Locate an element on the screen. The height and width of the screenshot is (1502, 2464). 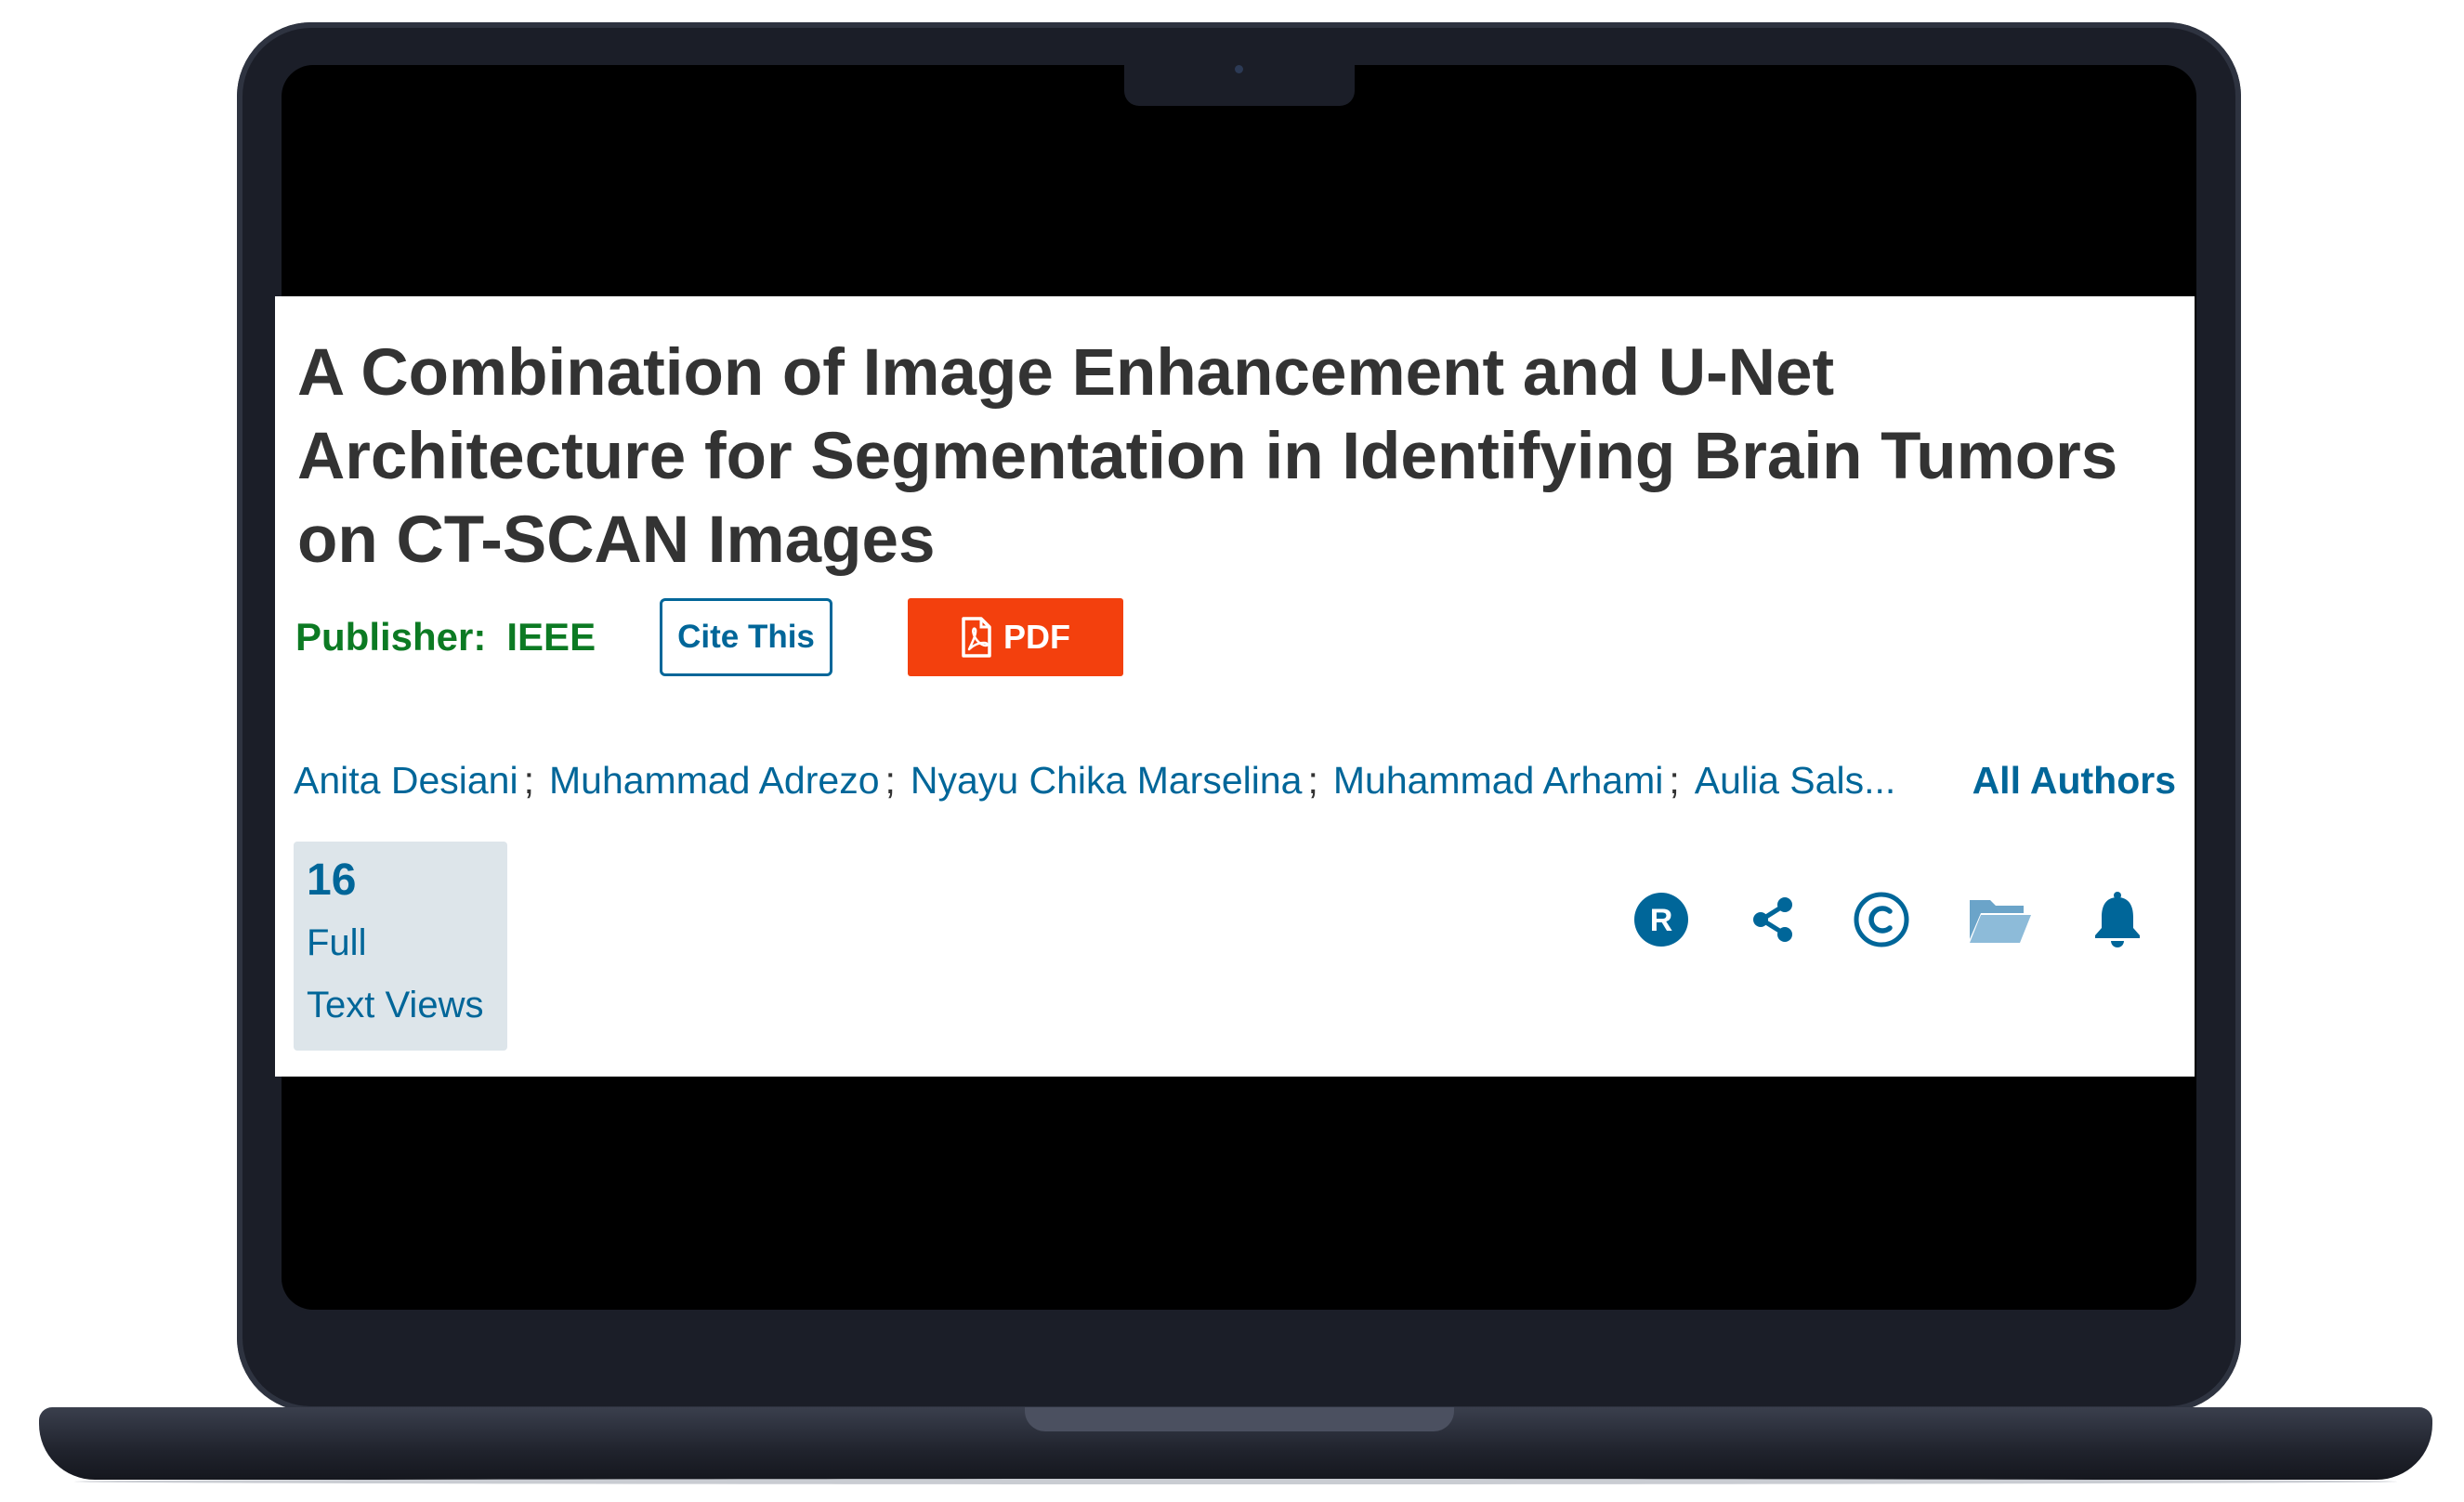
svg-text: R is located at coordinates (1661, 920).